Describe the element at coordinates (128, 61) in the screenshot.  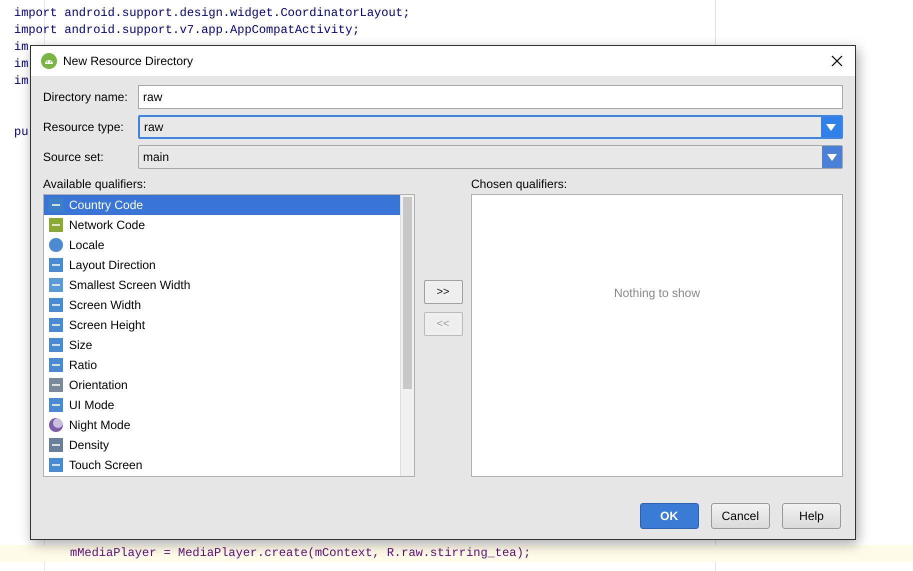
I see `window-title: New Resource Directory` at that location.